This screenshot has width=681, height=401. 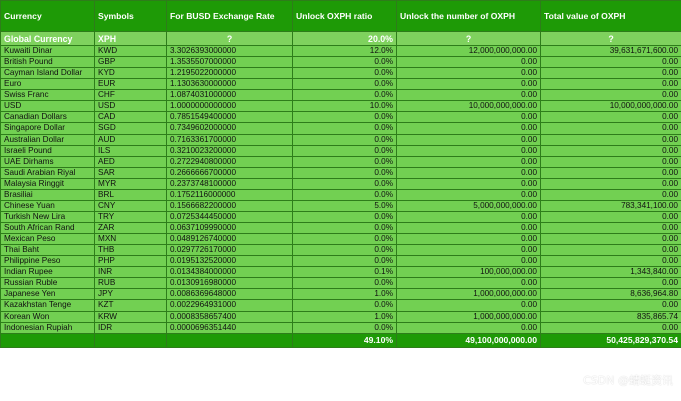 I want to click on symbol-cell: CNY, so click(x=130, y=205).